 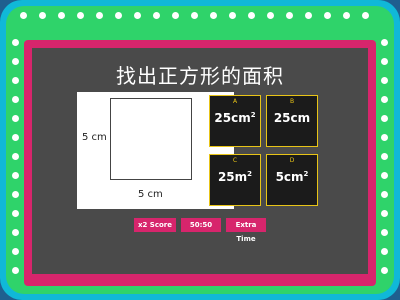 I want to click on answer-b-button: B 25cm, so click(x=292, y=121).